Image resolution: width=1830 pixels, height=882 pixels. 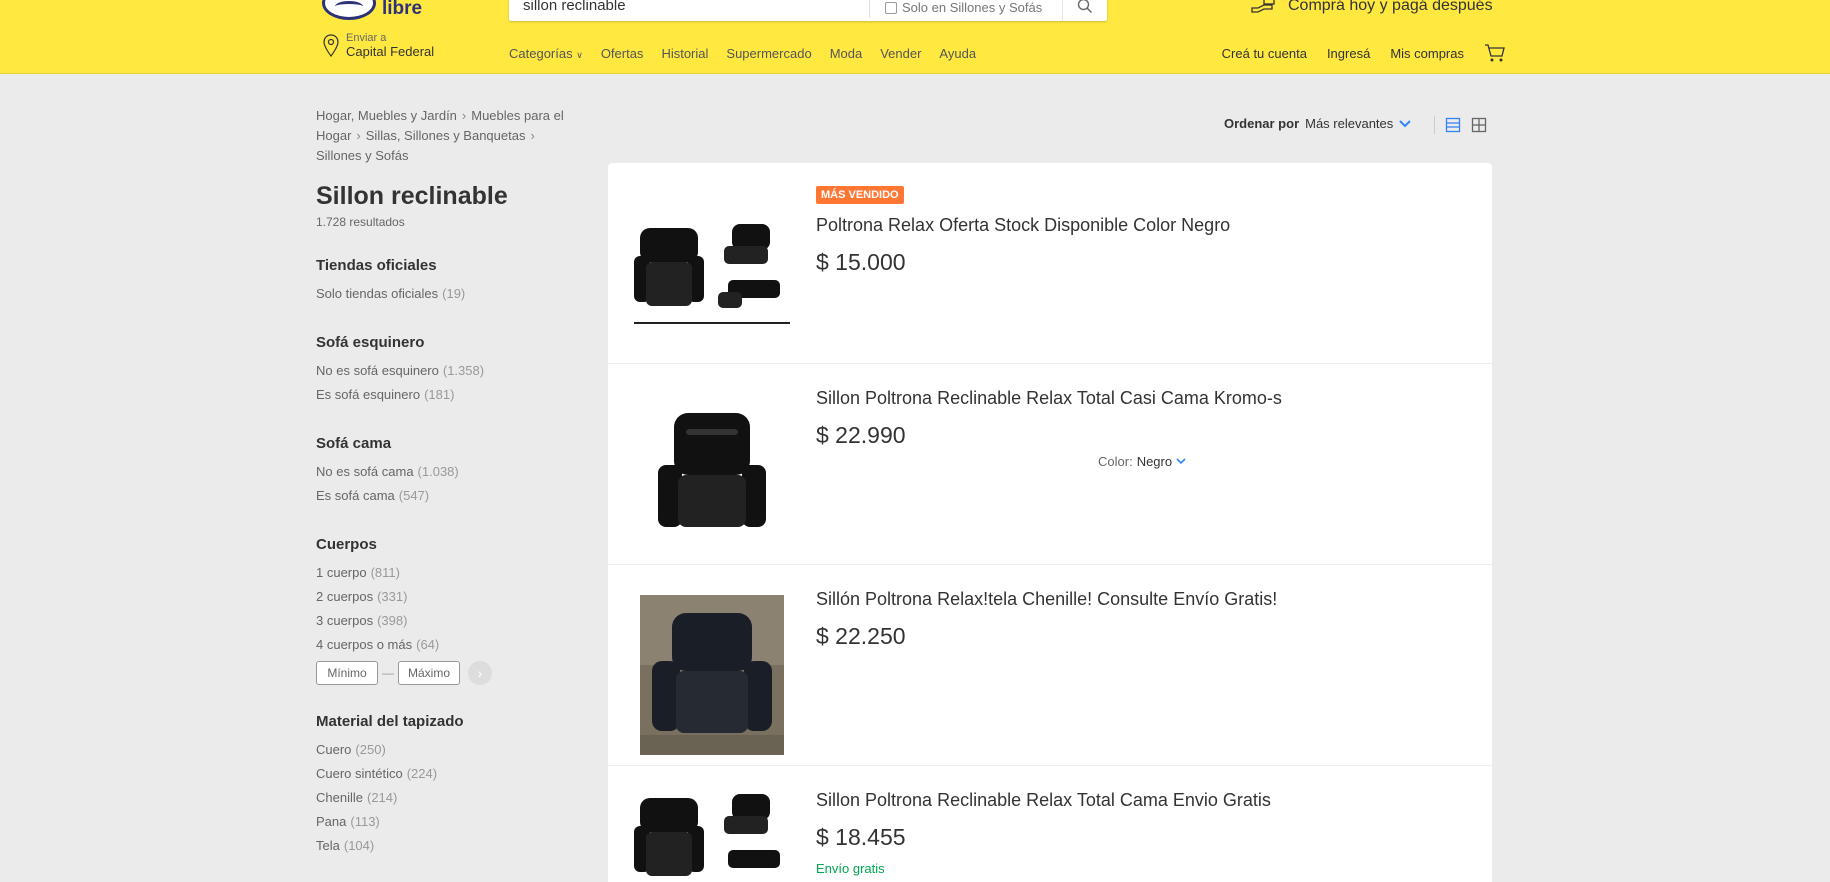 What do you see at coordinates (464, 115) in the screenshot?
I see `chevron-right-icon: ›` at bounding box center [464, 115].